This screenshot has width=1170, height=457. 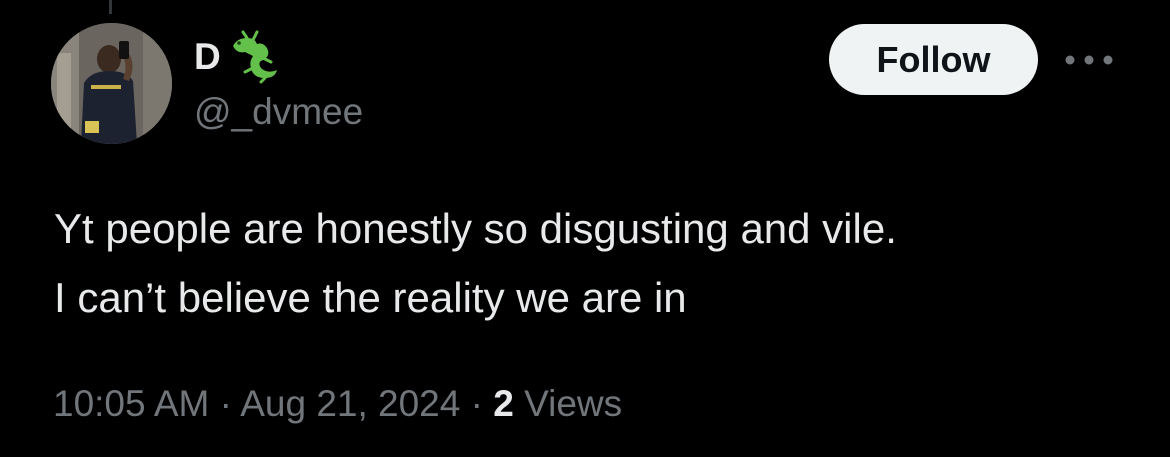 I want to click on tweet-meta: 10:05 AM · Aug 21, 2024 · 2 Views, so click(x=337, y=403).